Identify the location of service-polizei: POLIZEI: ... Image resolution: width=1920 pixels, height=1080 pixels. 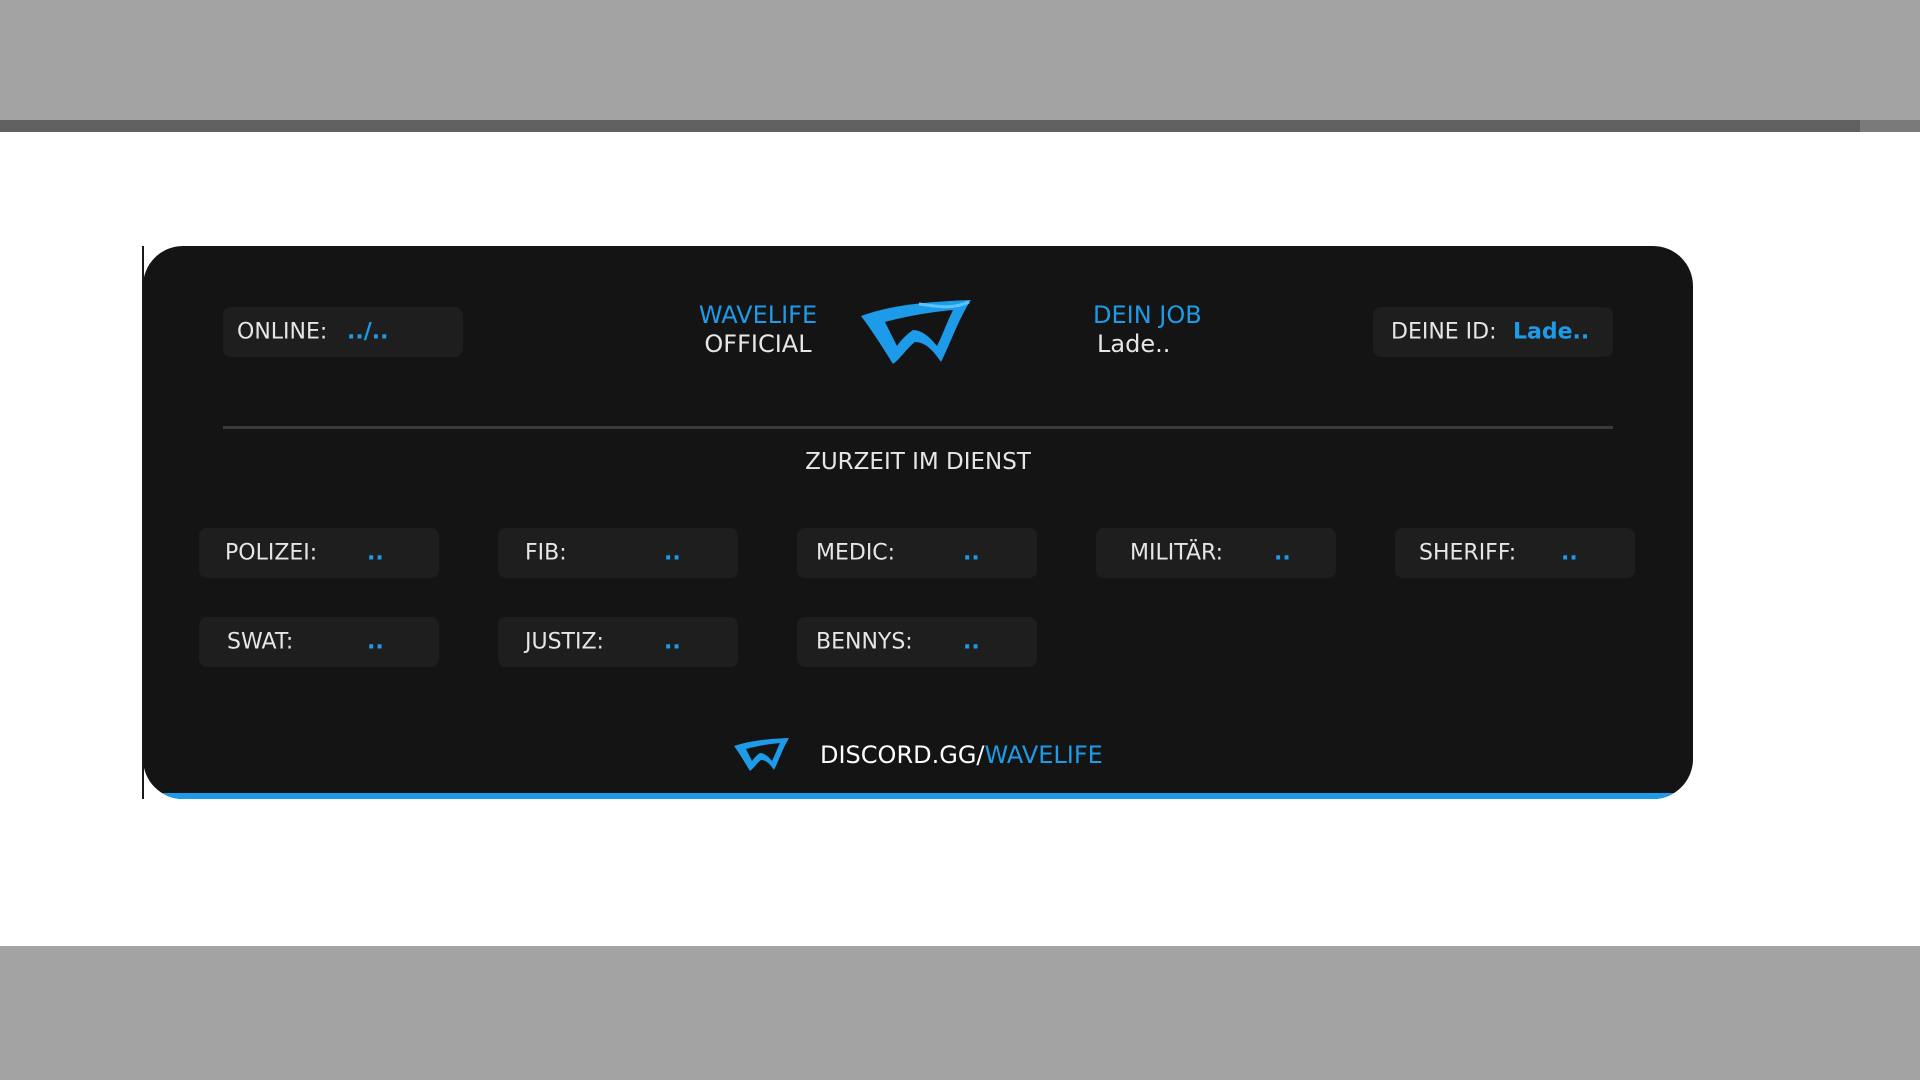
(319, 553).